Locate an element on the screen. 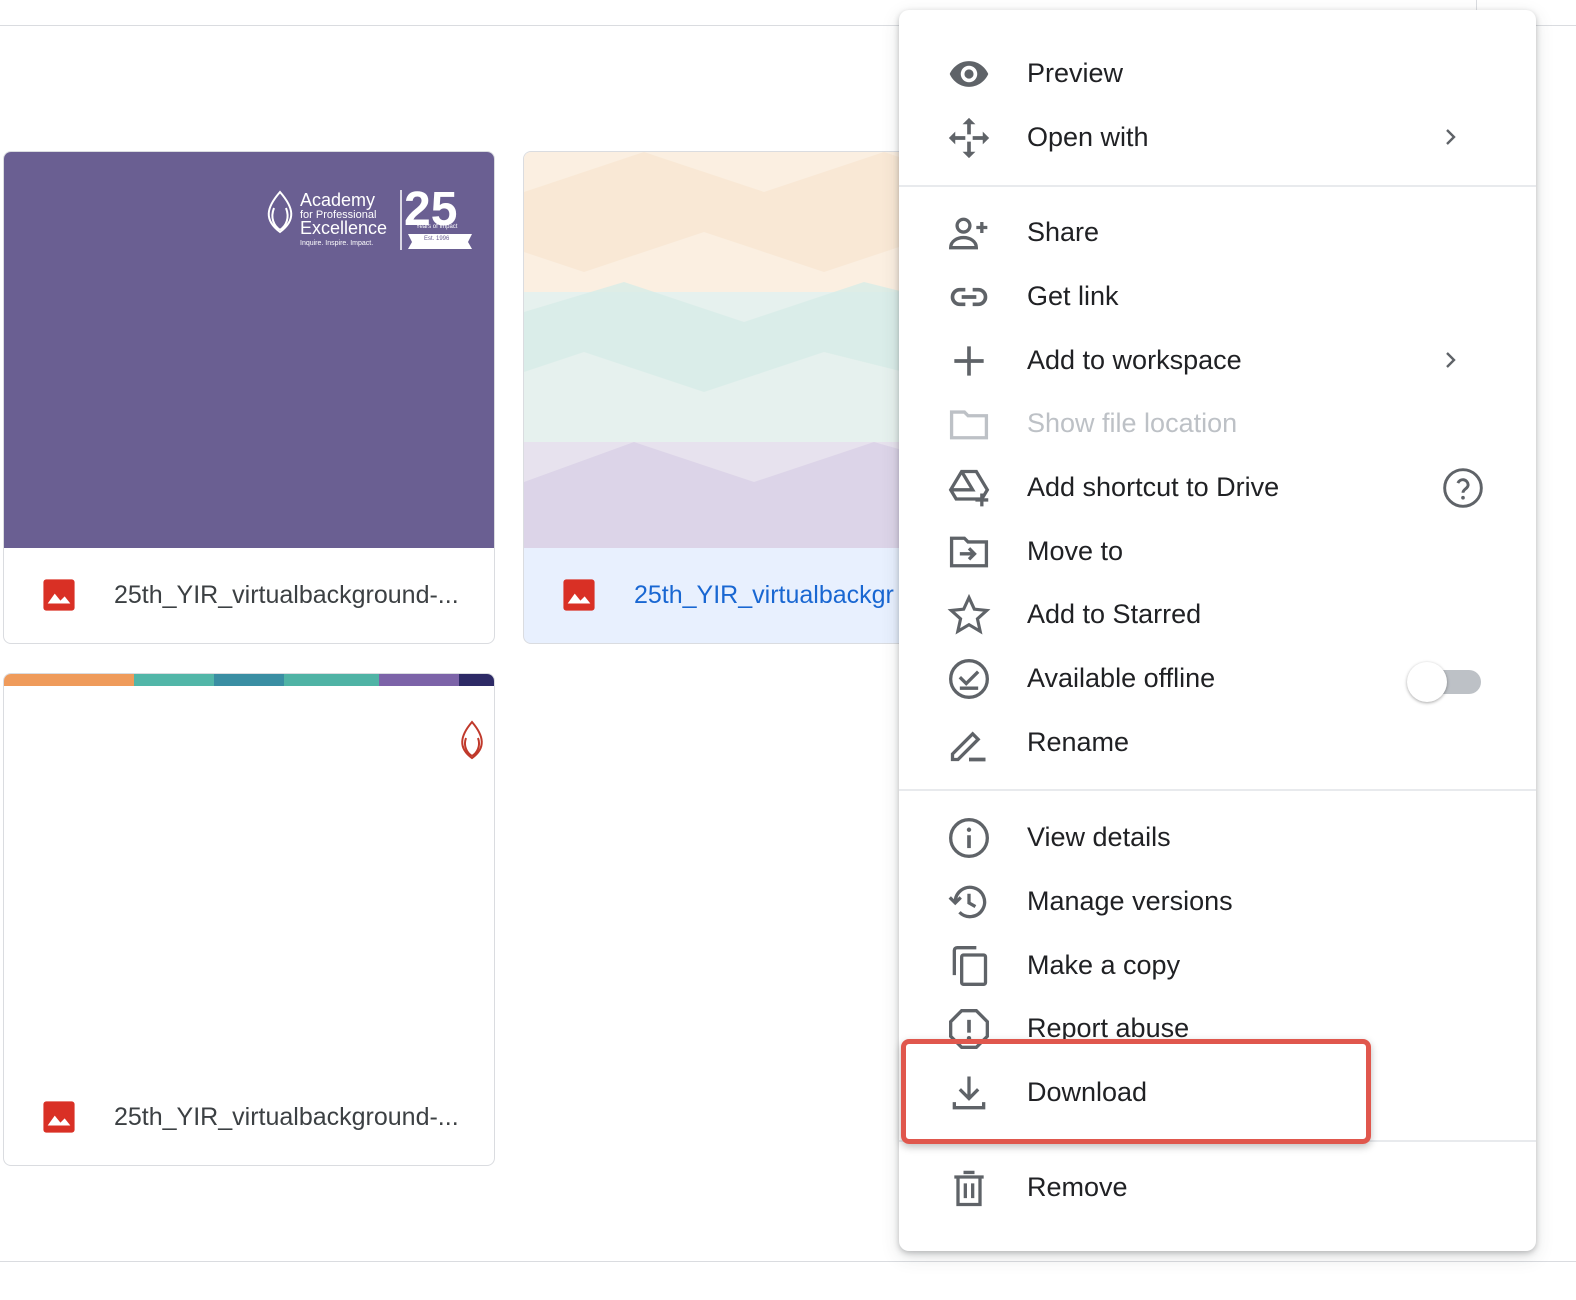 The height and width of the screenshot is (1300, 1576). move-arrows-icon is located at coordinates (969, 138).